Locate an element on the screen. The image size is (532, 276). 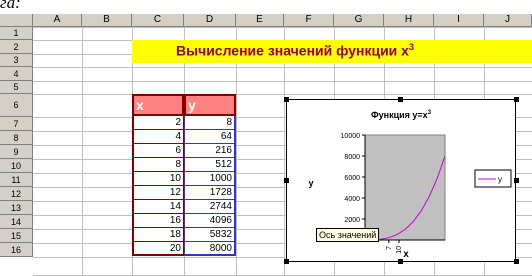
y-tick-label: 2000 is located at coordinates (352, 220).